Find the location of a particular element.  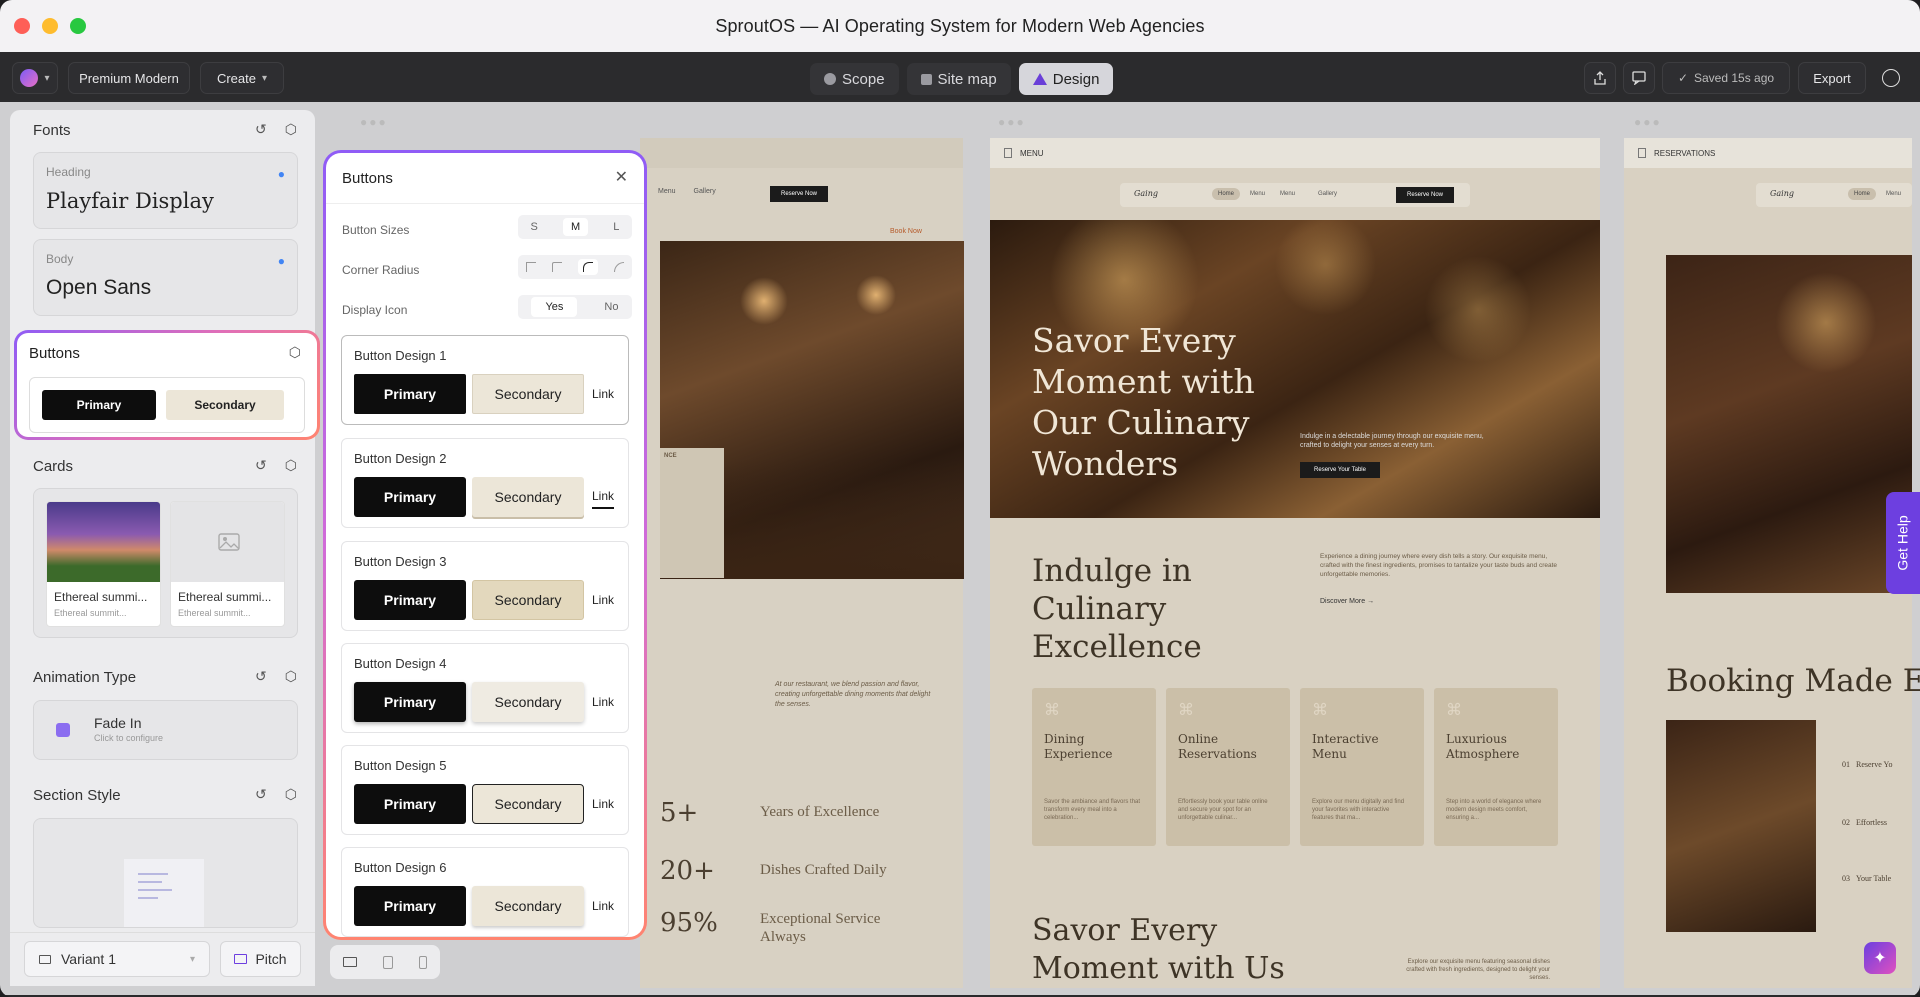

size-option-l: L is located at coordinates (616, 227).